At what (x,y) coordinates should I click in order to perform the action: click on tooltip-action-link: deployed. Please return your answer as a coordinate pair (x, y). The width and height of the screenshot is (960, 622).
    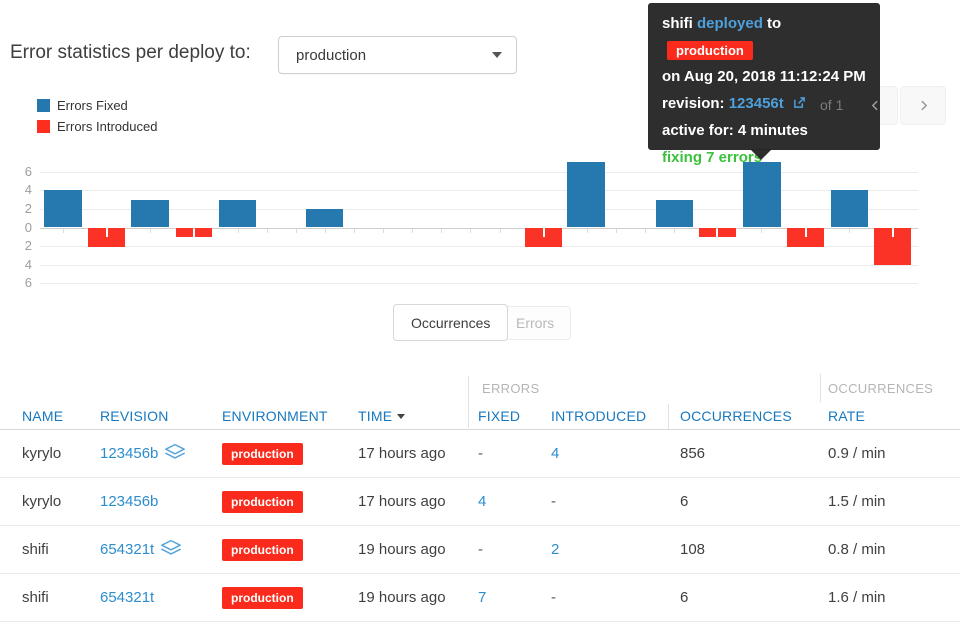
    Looking at the image, I should click on (730, 23).